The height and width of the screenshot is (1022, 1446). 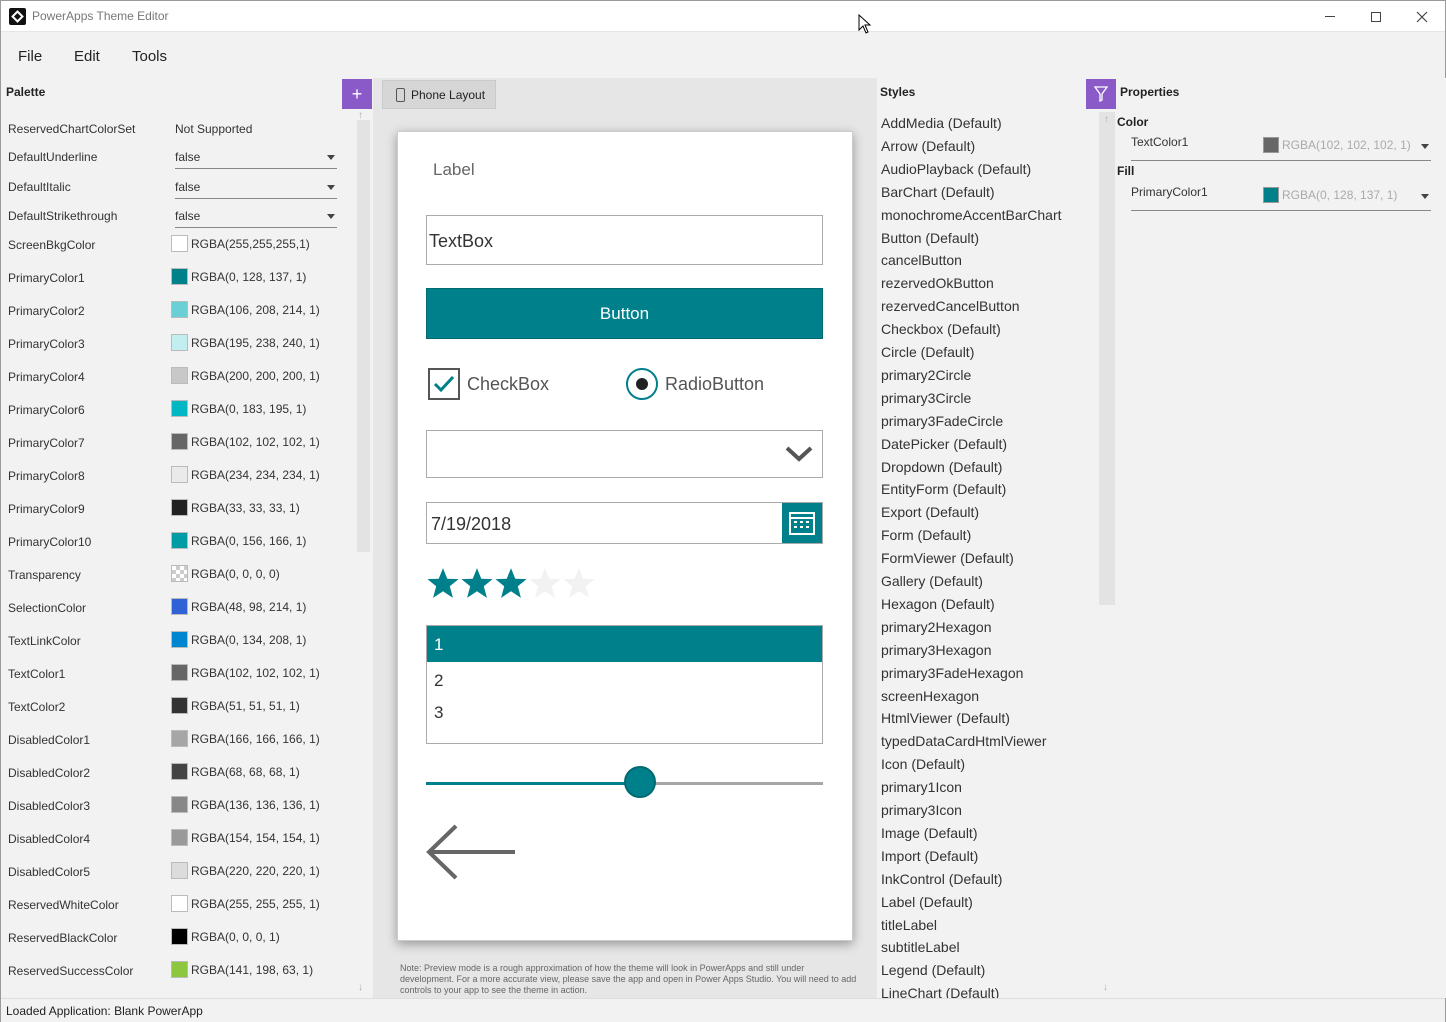 I want to click on palette-color-row: TextColor2 RGBA(51, 51, 51, 1), so click(x=178, y=707).